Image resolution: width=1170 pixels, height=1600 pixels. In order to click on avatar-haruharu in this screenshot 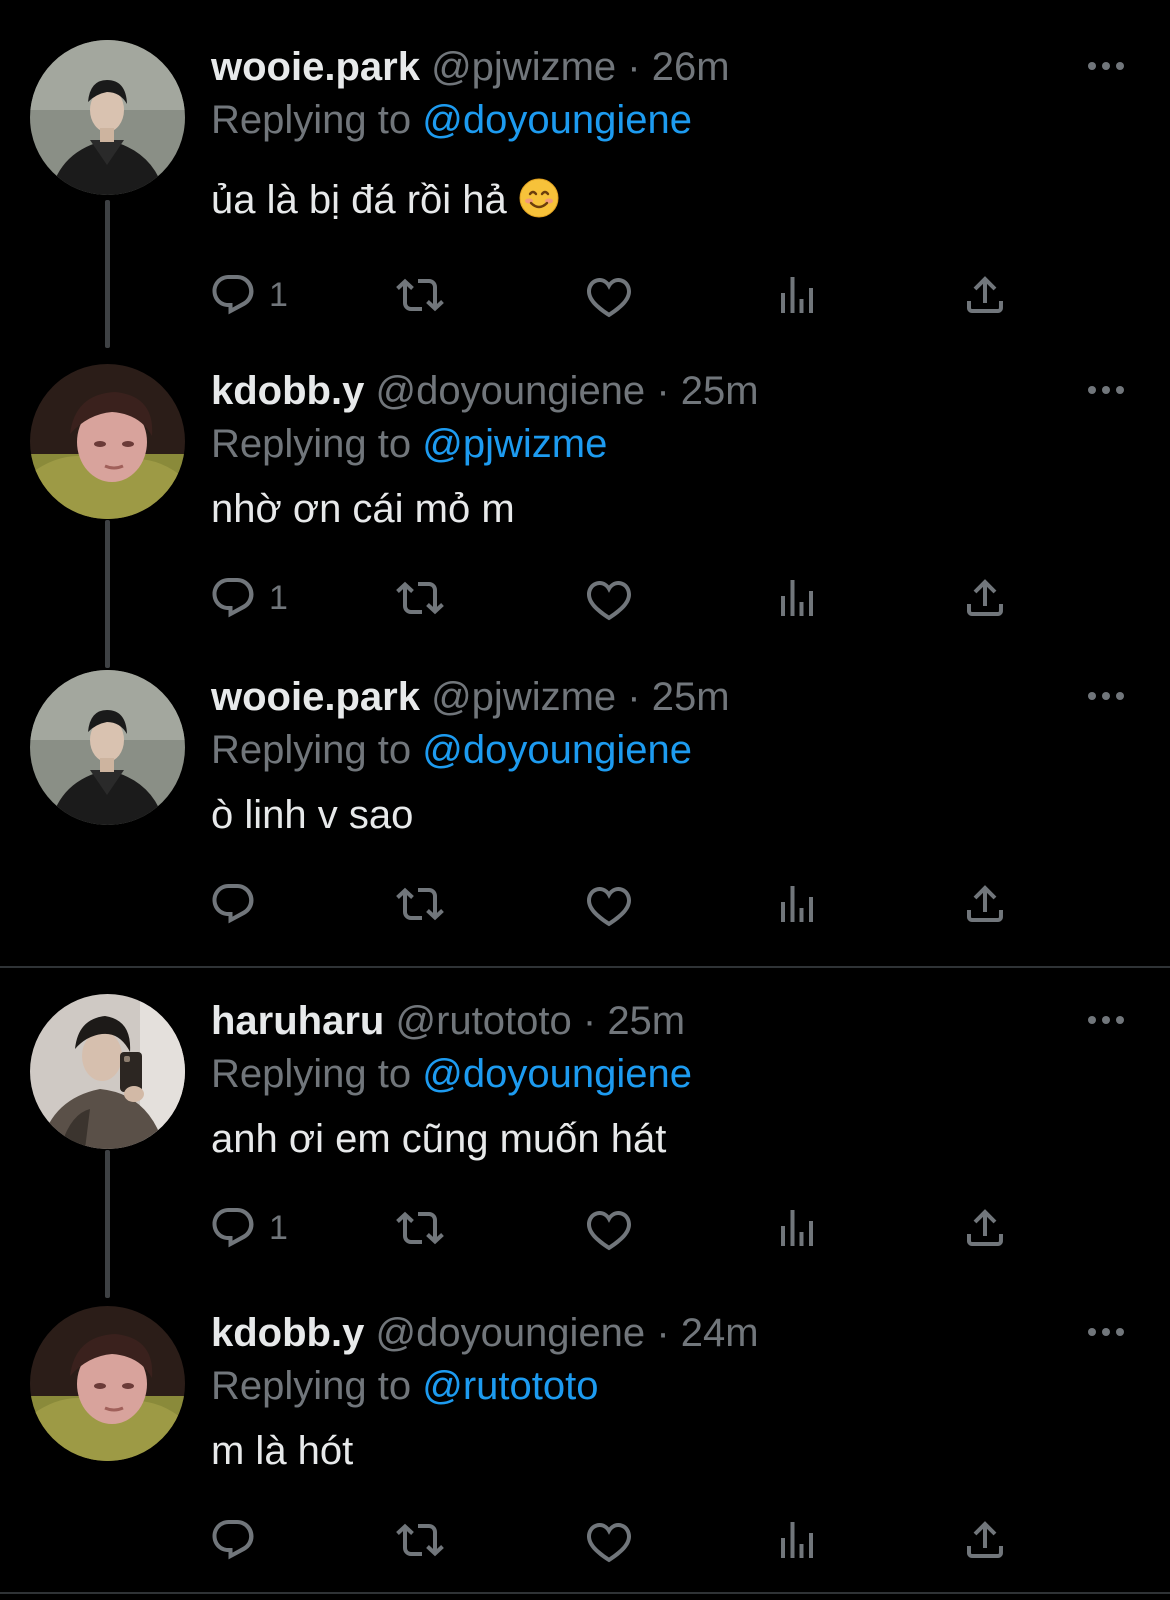, I will do `click(107, 1071)`.